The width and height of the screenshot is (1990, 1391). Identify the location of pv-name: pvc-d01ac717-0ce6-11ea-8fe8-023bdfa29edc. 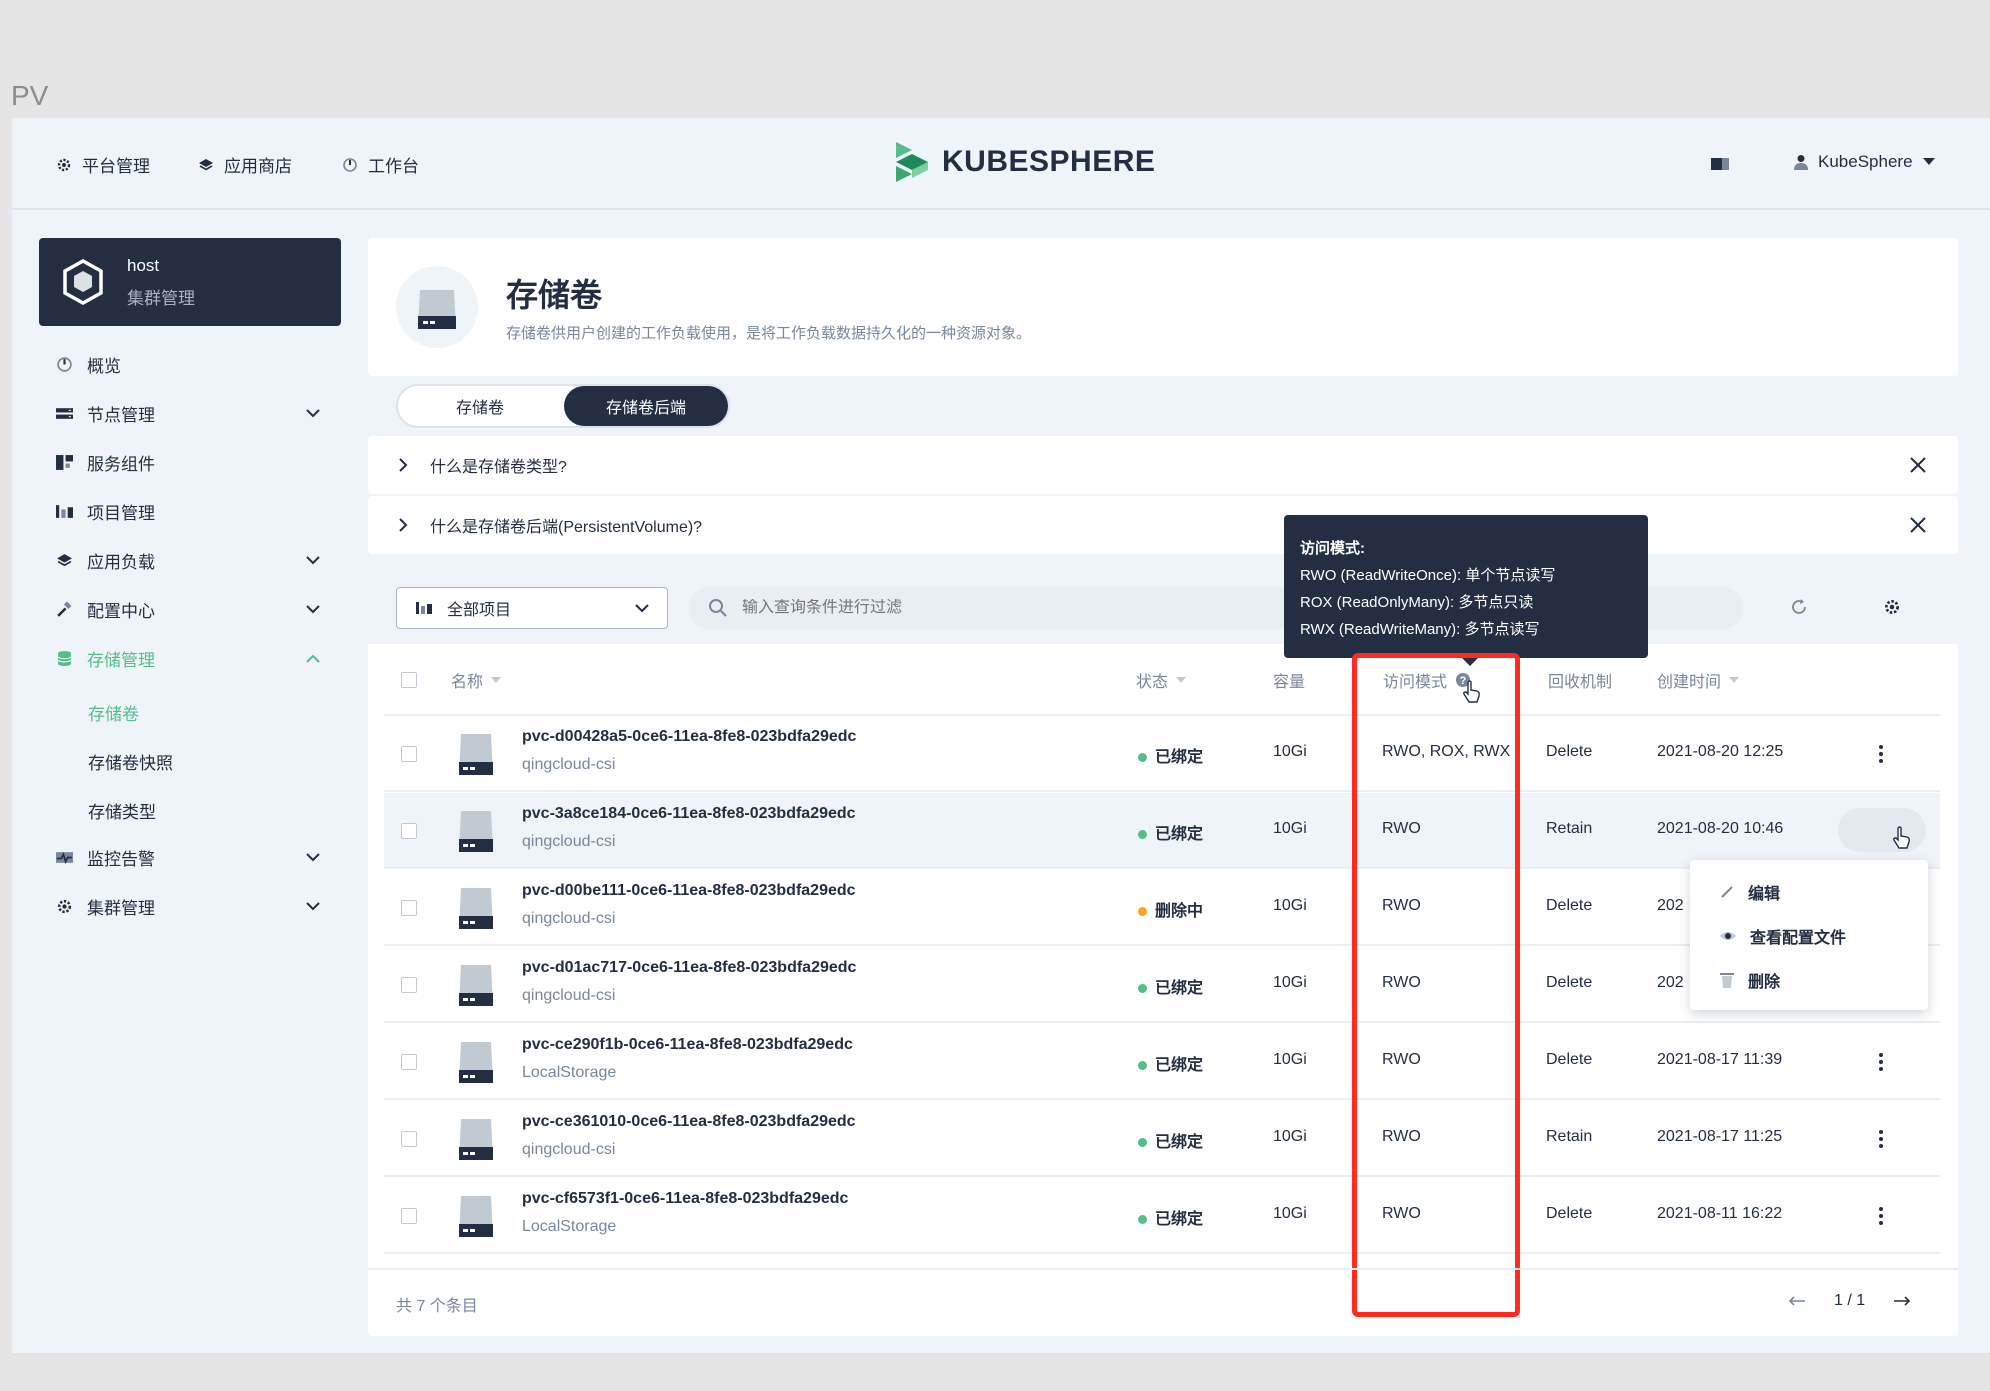
(689, 968).